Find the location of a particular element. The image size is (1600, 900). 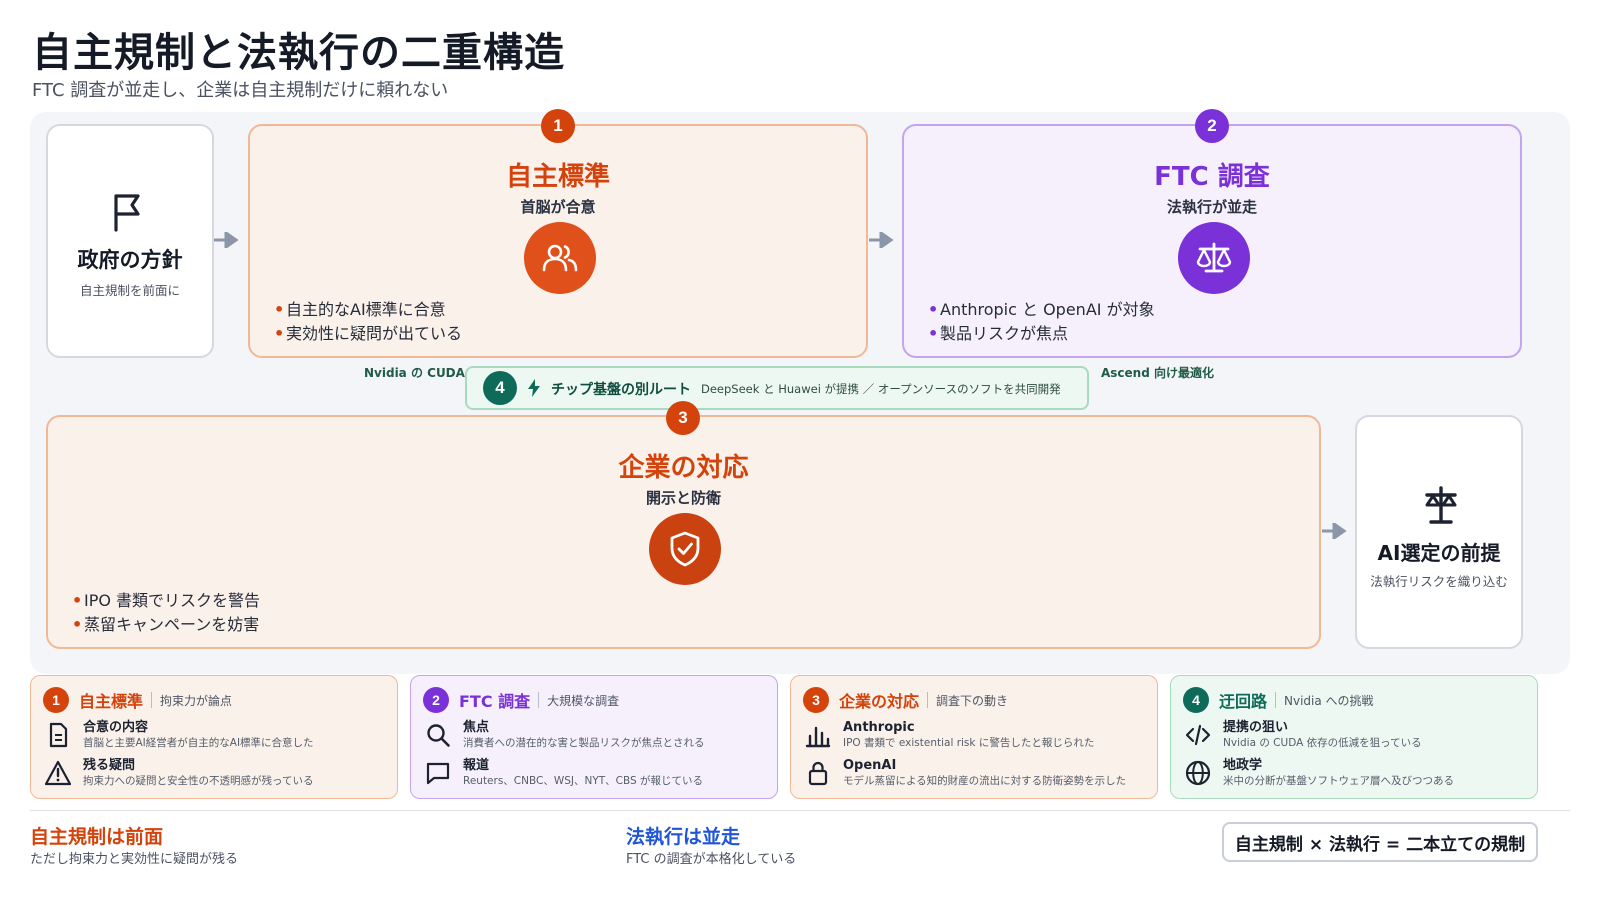

lock-icon is located at coordinates (818, 773).